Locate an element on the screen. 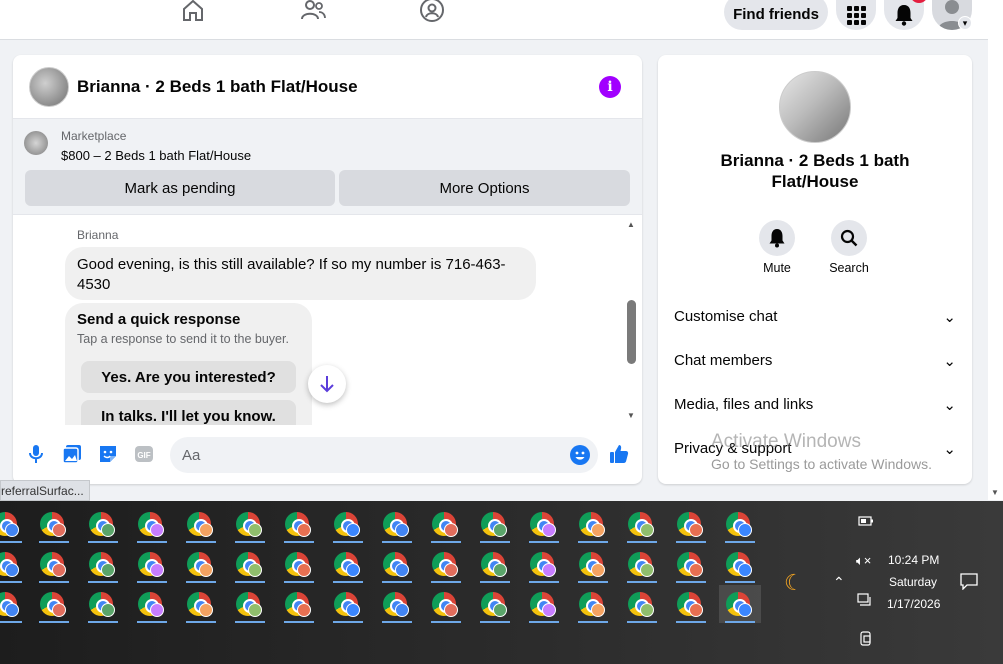  chat-avatar is located at coordinates (49, 87).